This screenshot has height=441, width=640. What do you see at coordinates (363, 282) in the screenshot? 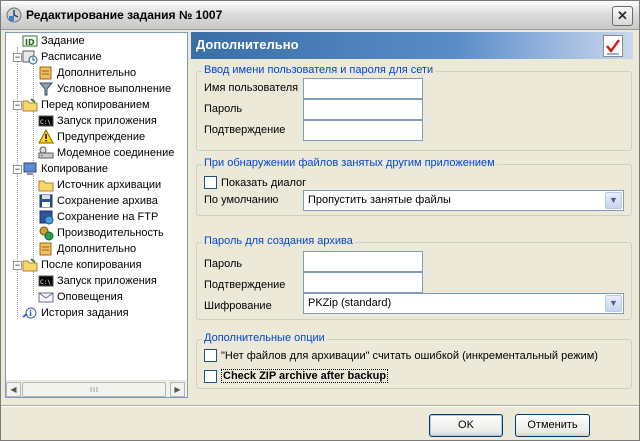
I see `archive-confirm-input` at bounding box center [363, 282].